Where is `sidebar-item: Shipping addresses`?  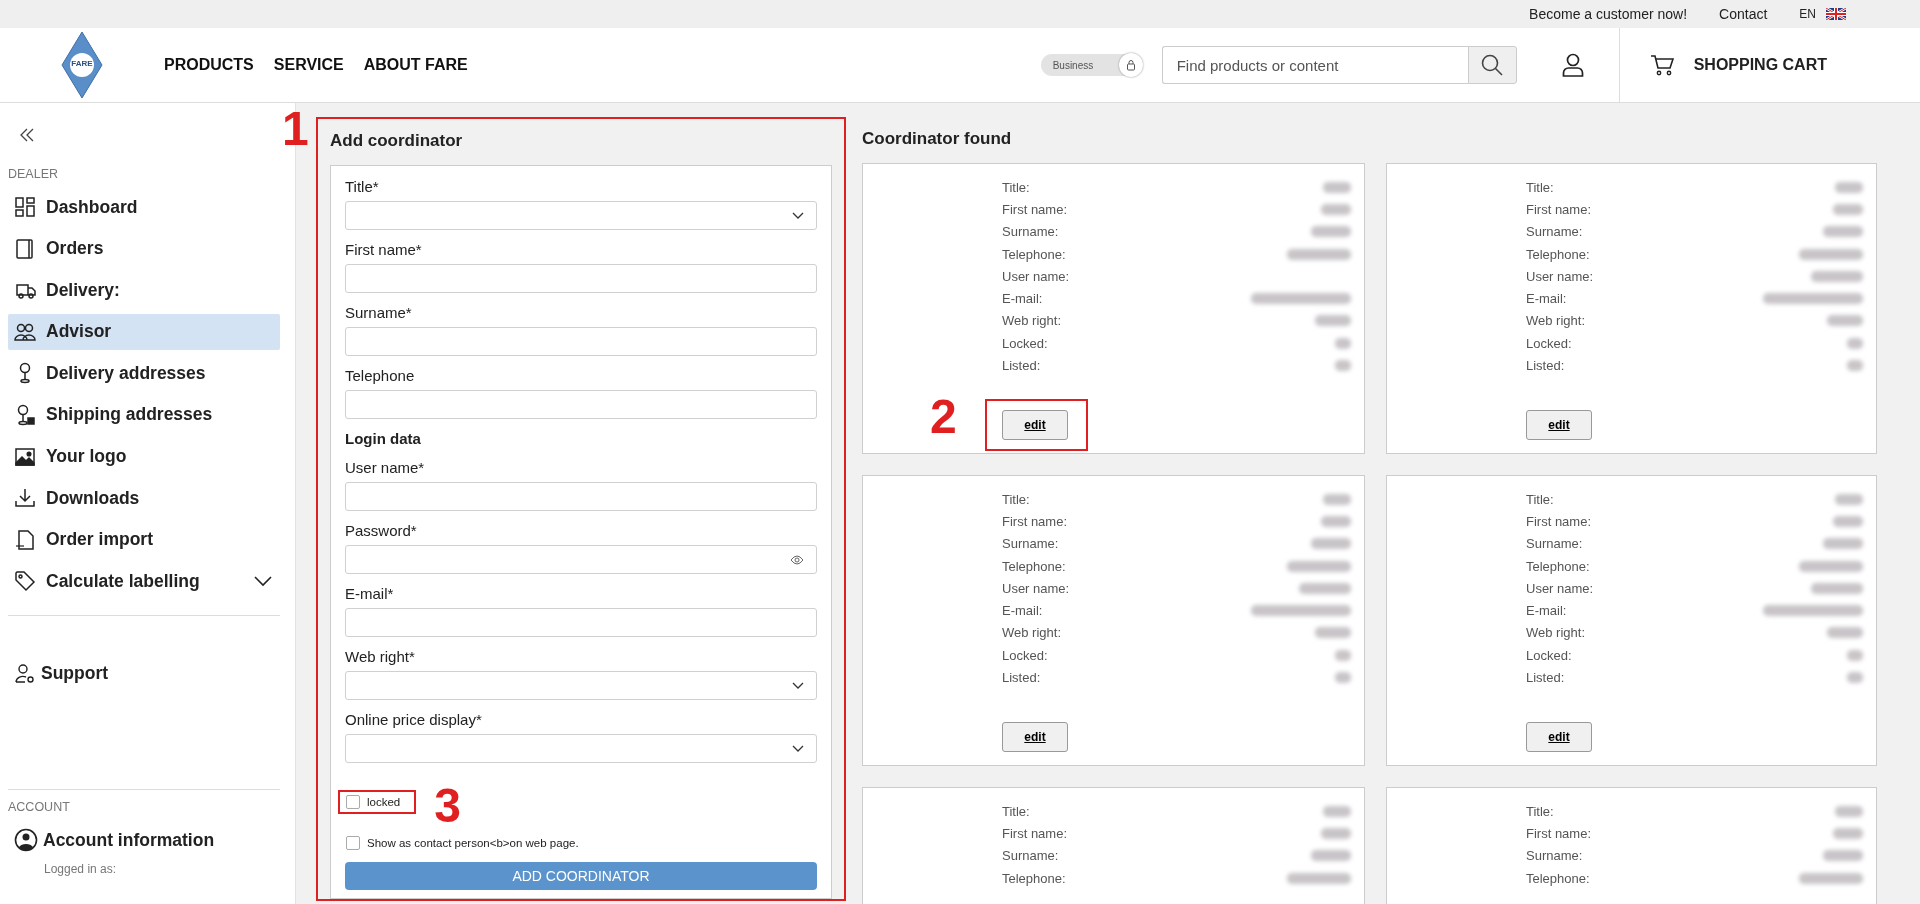
sidebar-item: Shipping addresses is located at coordinates (144, 414).